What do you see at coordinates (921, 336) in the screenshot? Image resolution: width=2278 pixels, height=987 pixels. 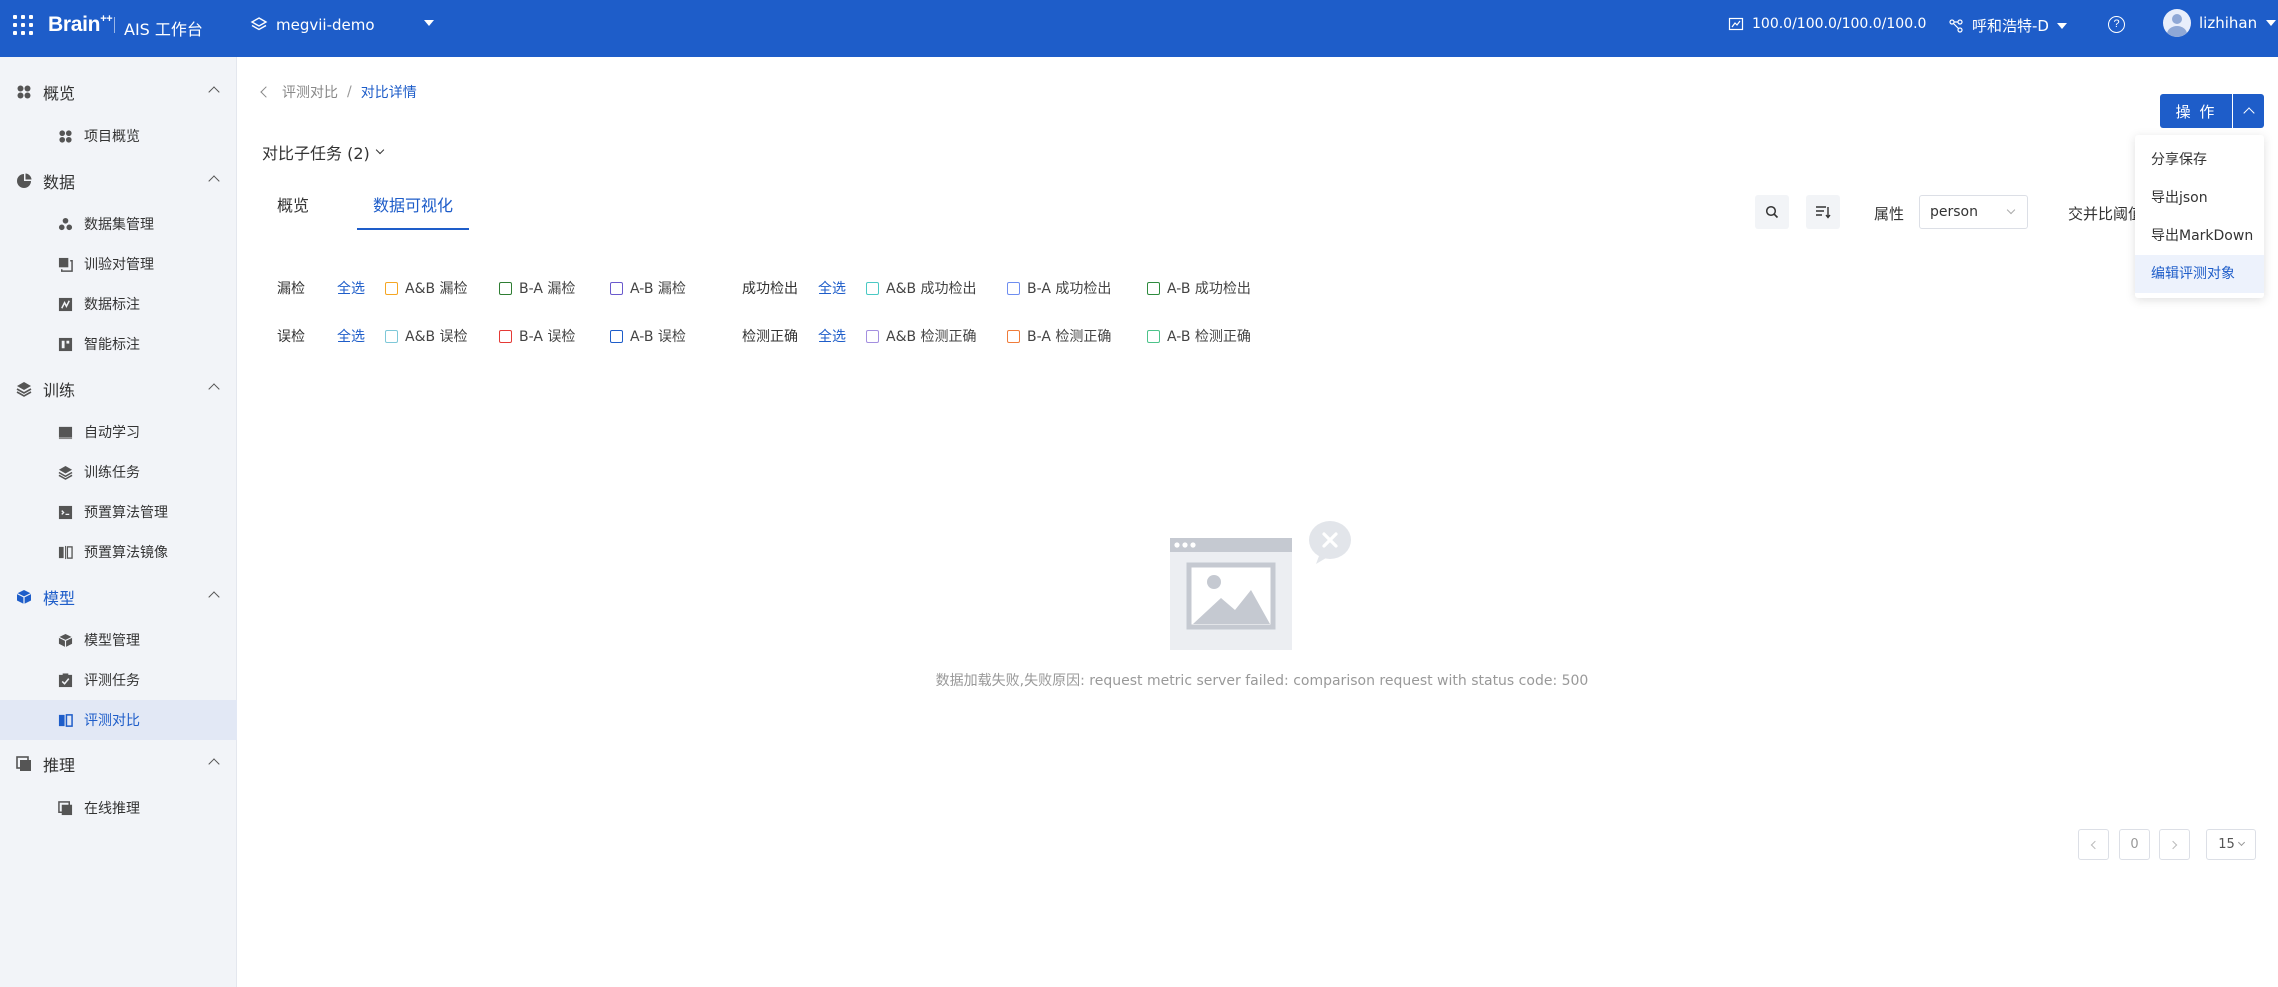 I see `filter-checkbox: A&B 检测正确` at bounding box center [921, 336].